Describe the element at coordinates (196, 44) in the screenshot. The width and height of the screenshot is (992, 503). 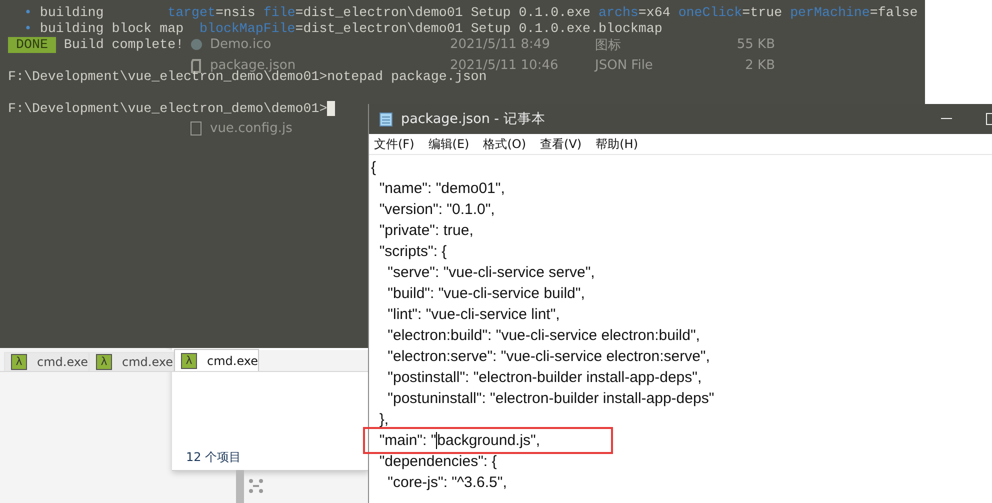
I see `image-file-icon` at that location.